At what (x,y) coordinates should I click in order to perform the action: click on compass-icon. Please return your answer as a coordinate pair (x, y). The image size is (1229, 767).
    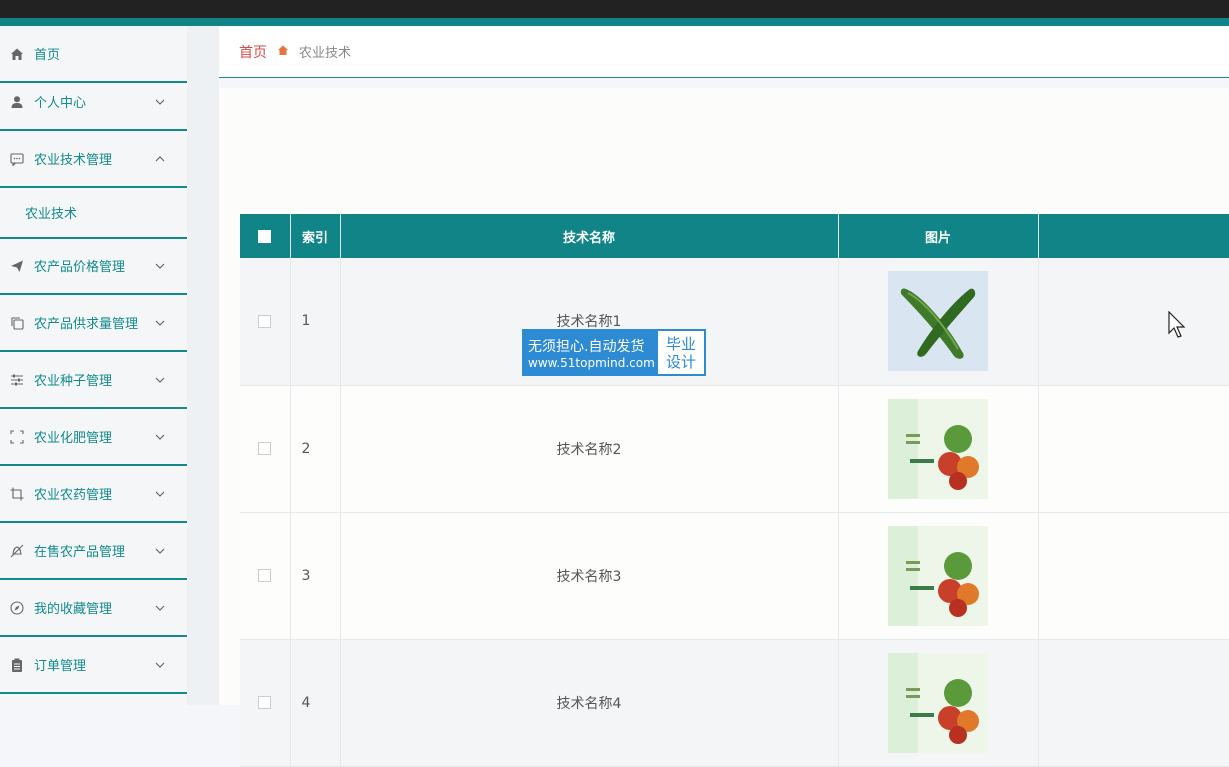
    Looking at the image, I should click on (17, 608).